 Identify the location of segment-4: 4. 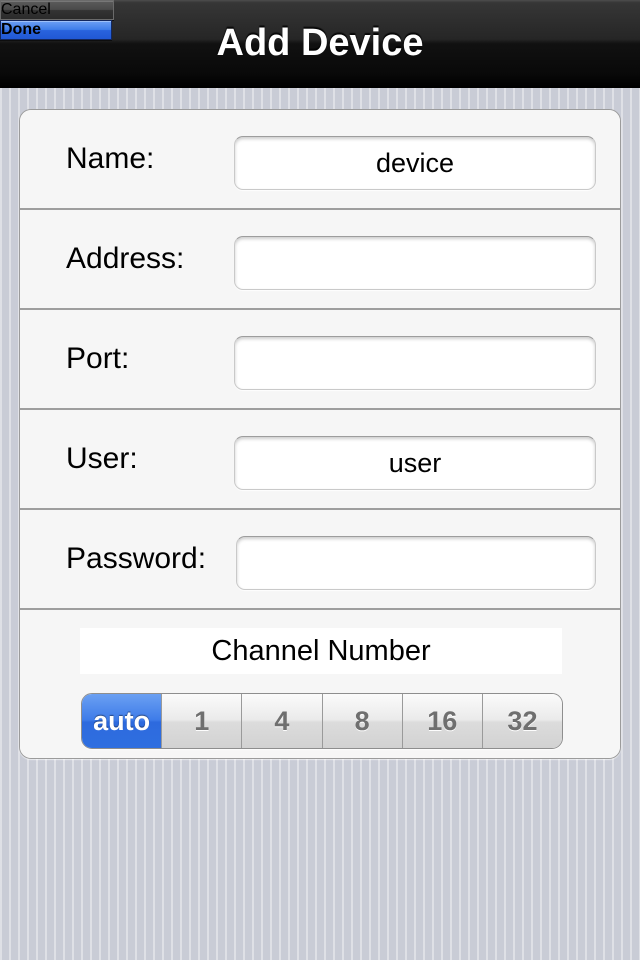
(281, 721).